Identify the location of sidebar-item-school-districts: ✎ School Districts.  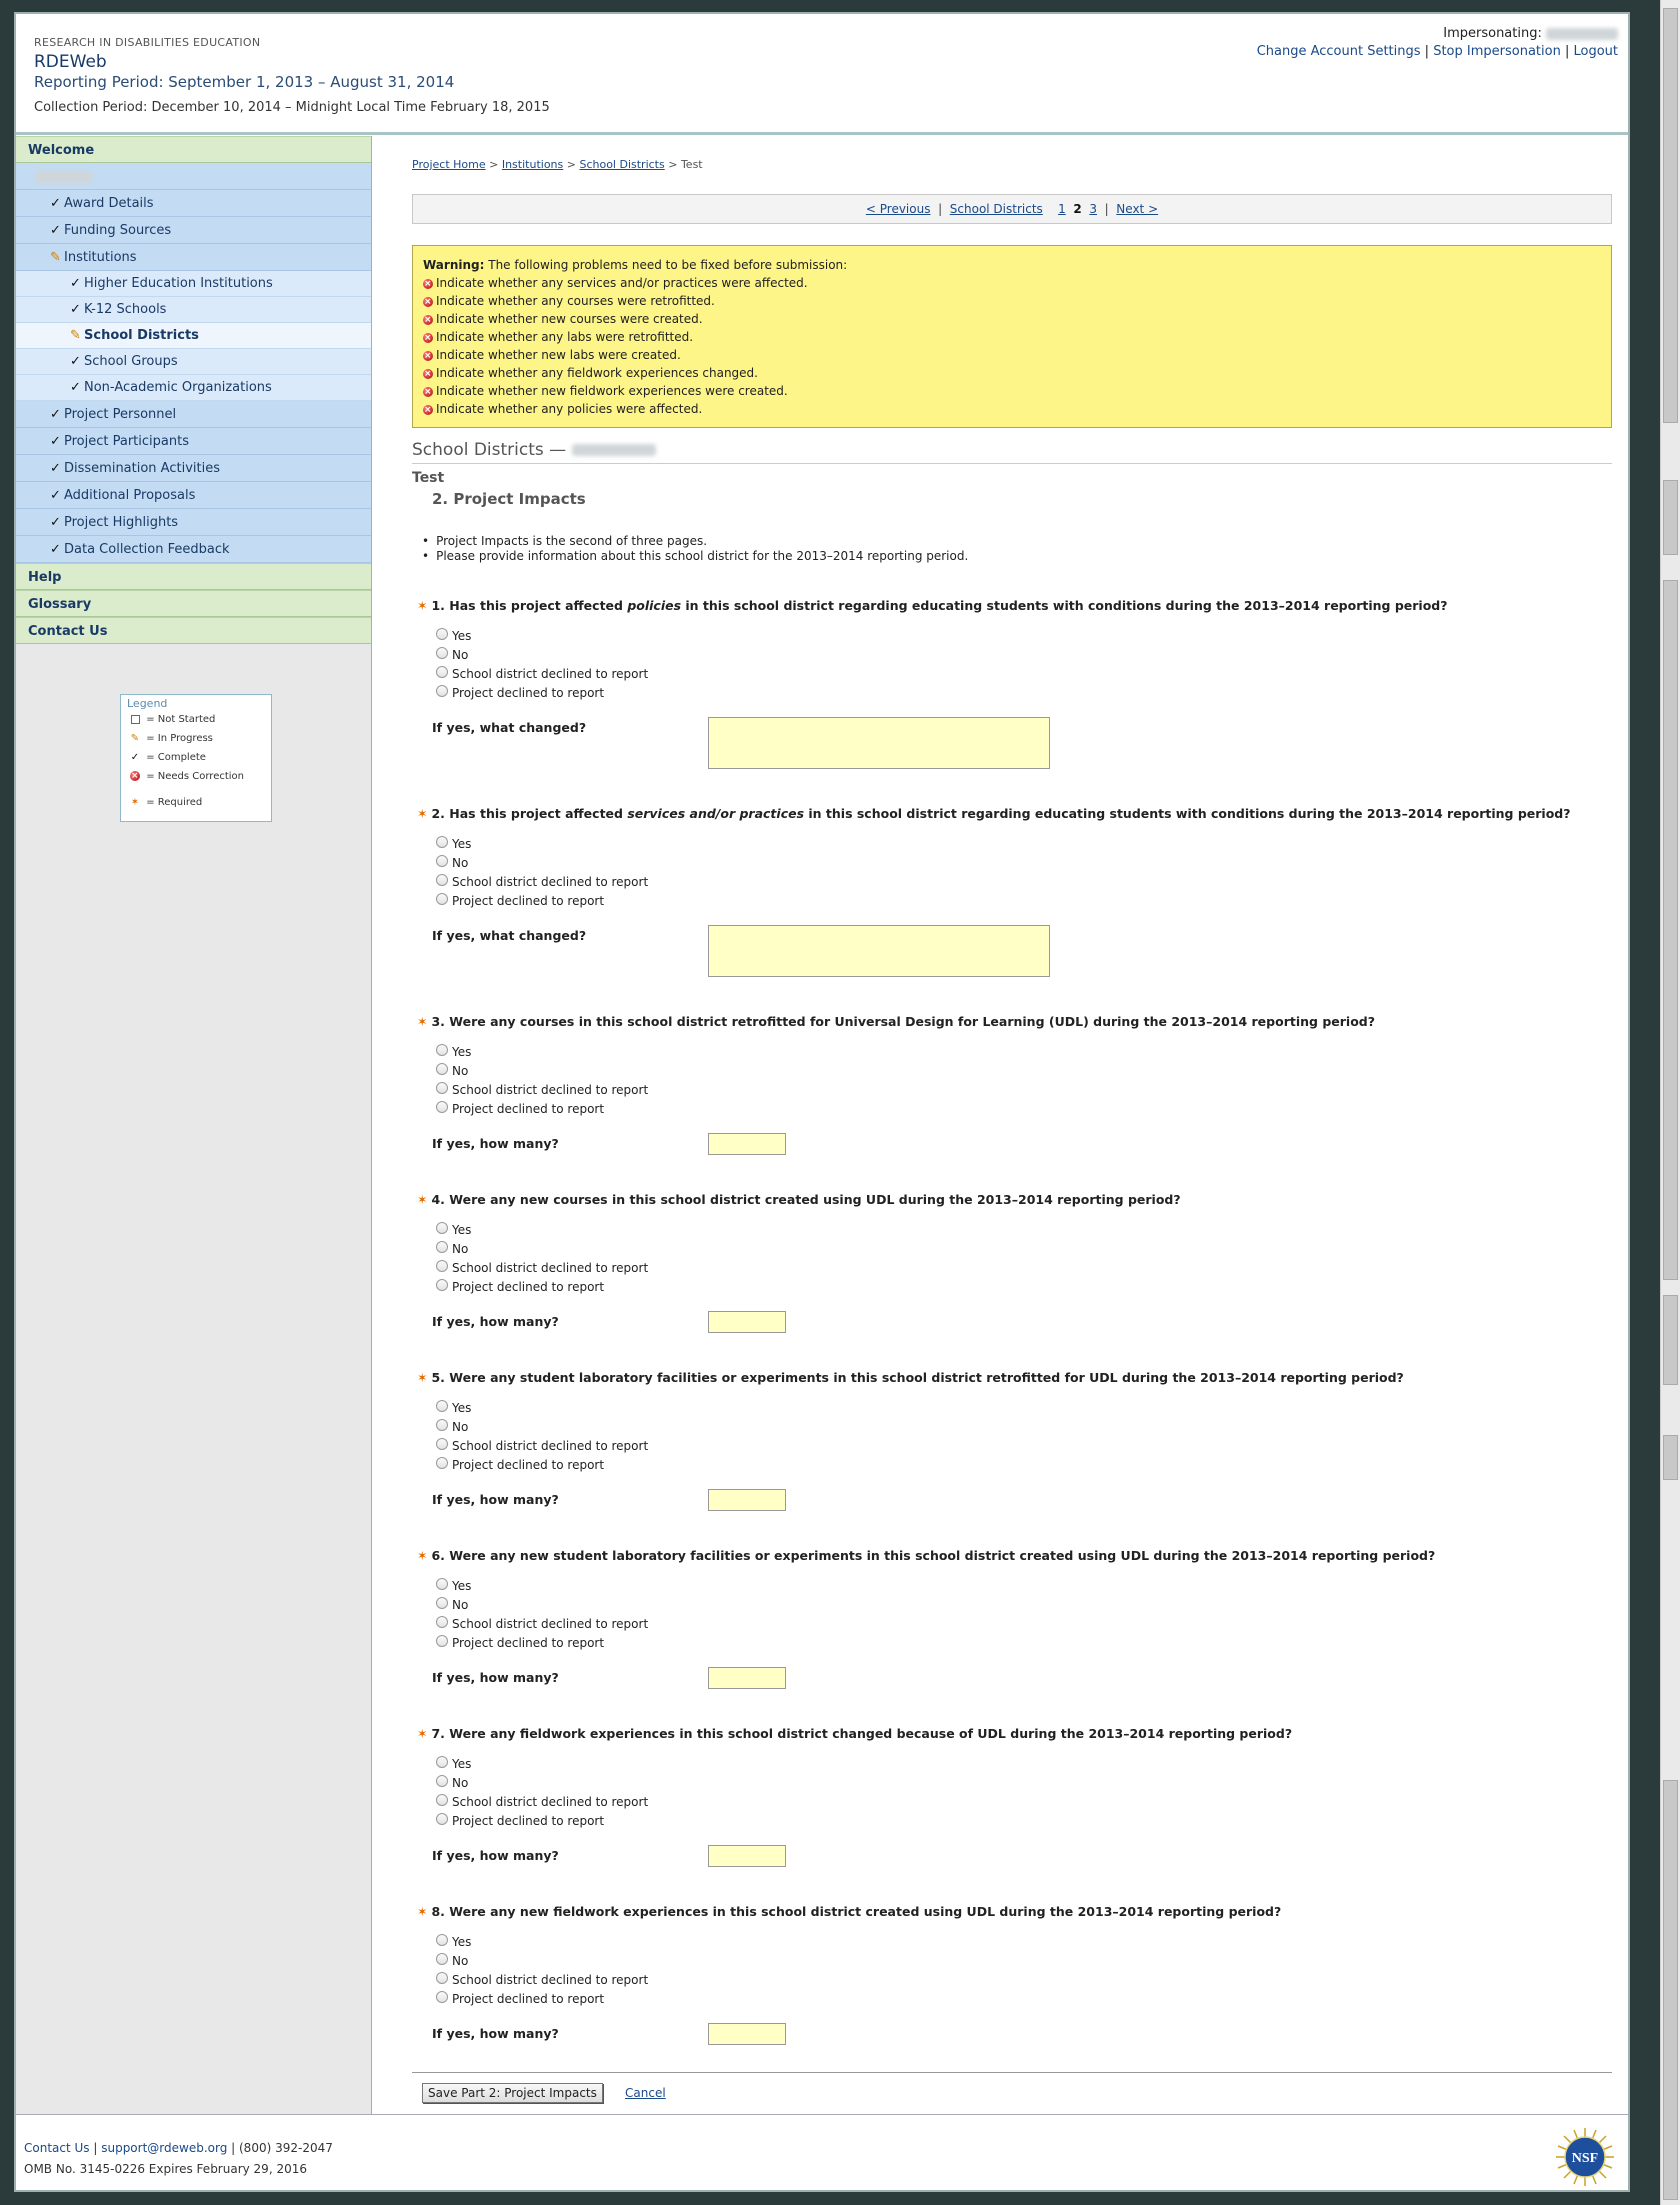
(193, 336).